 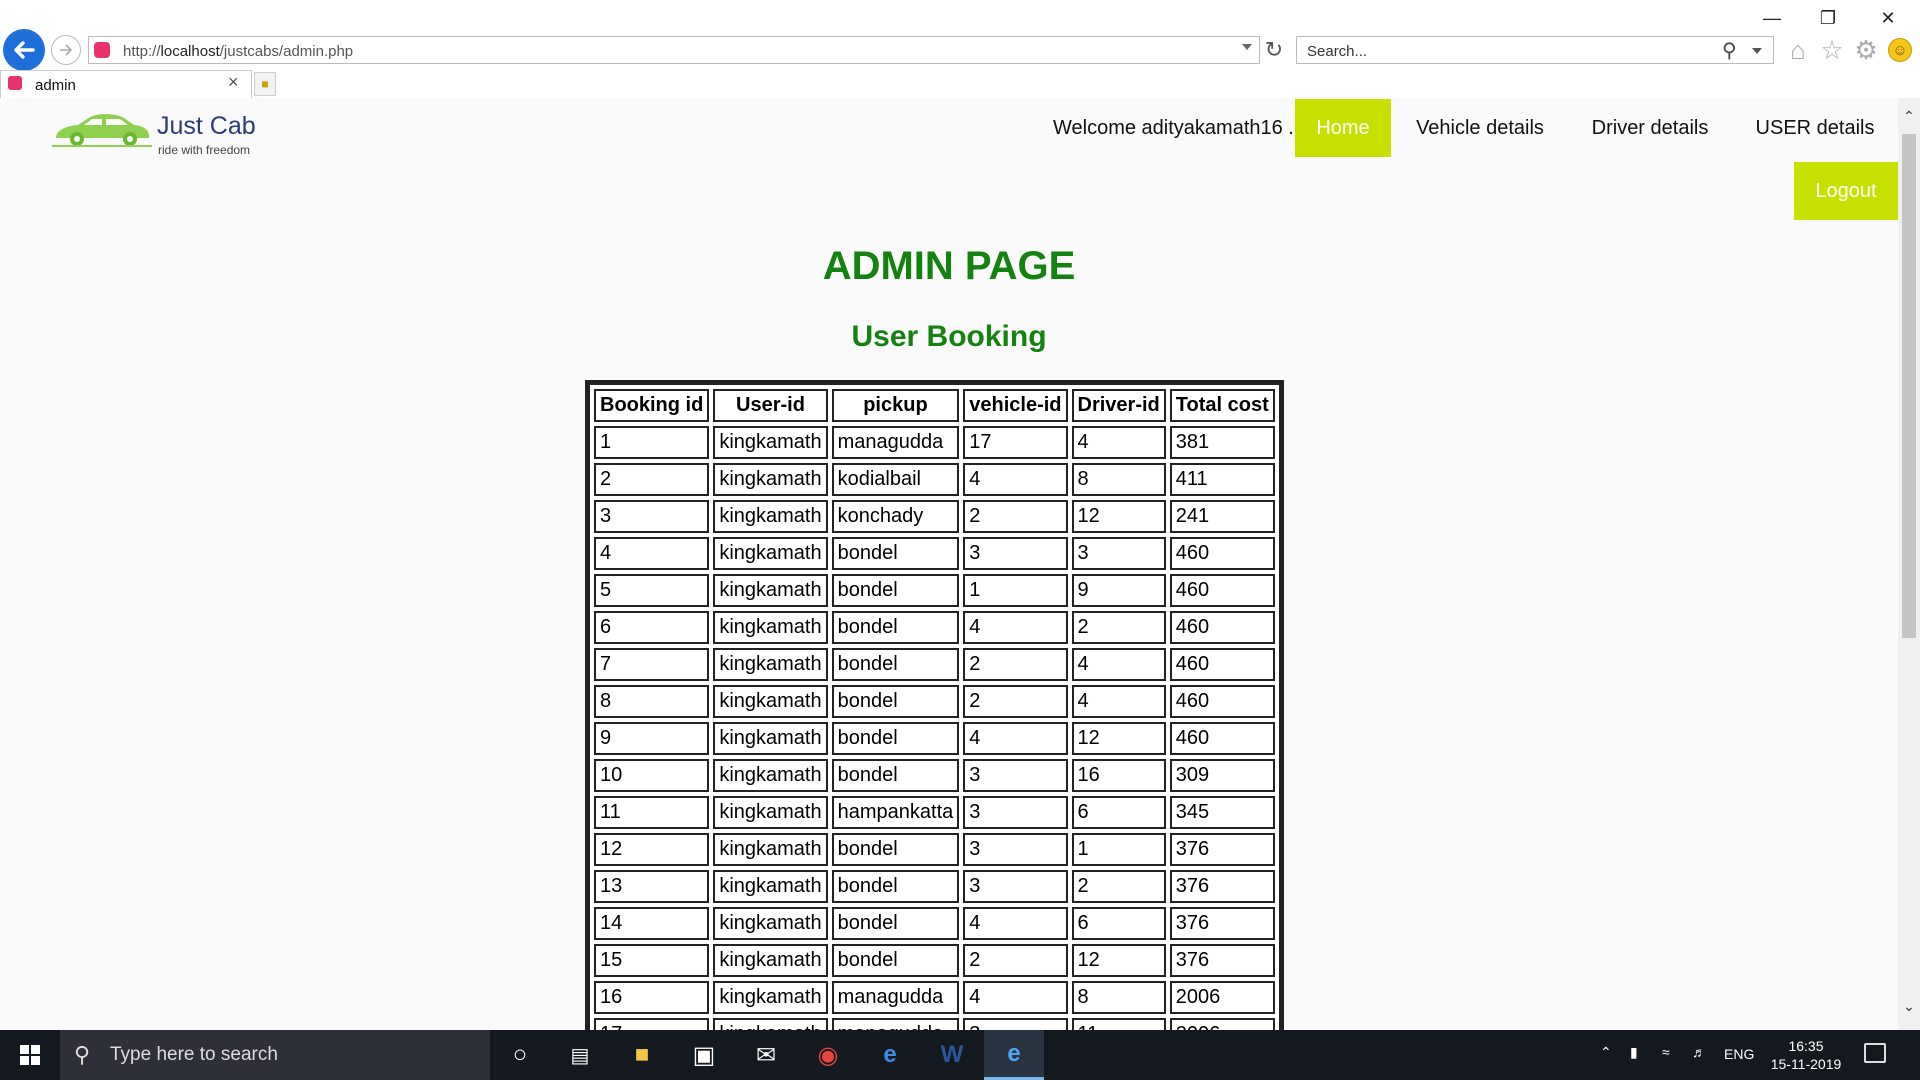 I want to click on store-icon: ▣, so click(x=704, y=1055).